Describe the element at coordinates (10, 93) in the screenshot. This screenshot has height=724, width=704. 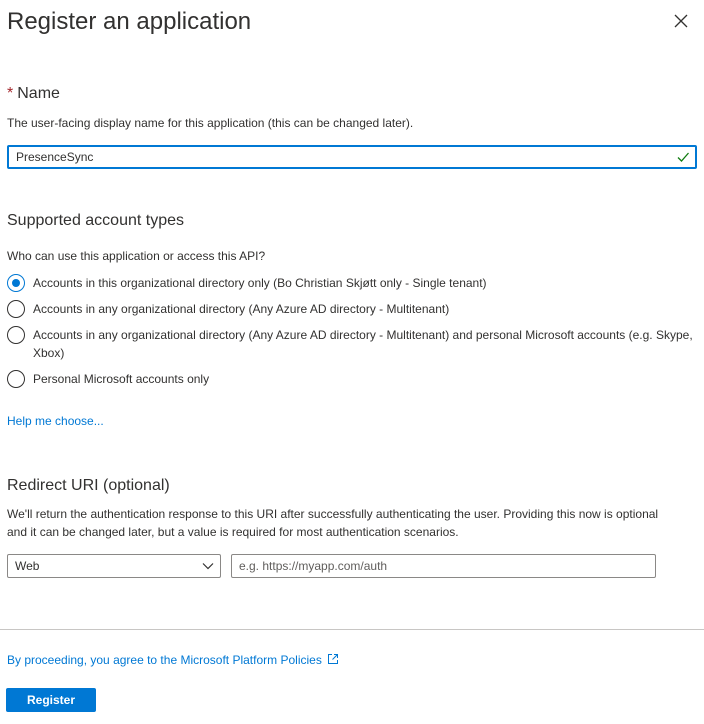
I see `required-mark: *` at that location.